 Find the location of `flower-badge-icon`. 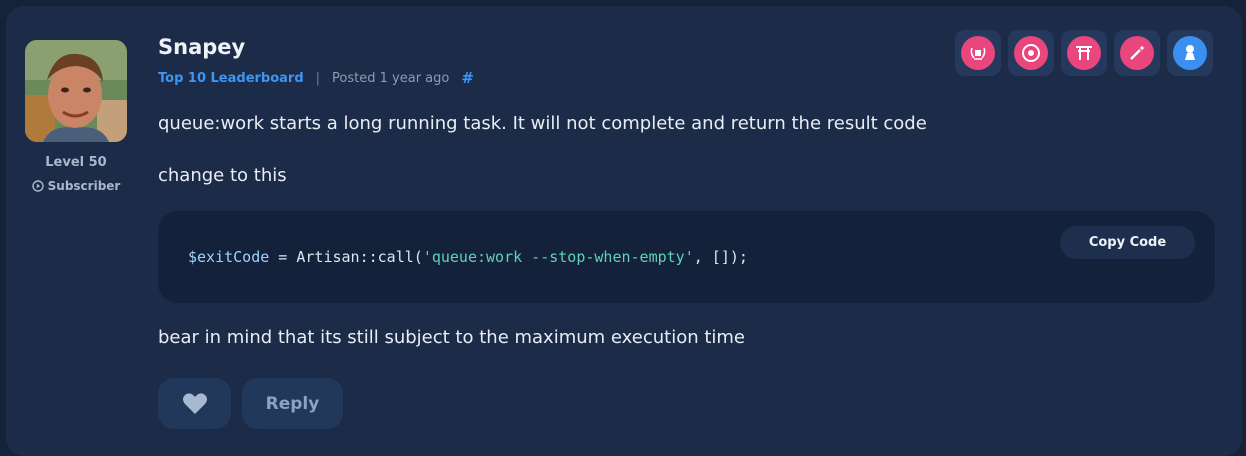

flower-badge-icon is located at coordinates (1031, 53).